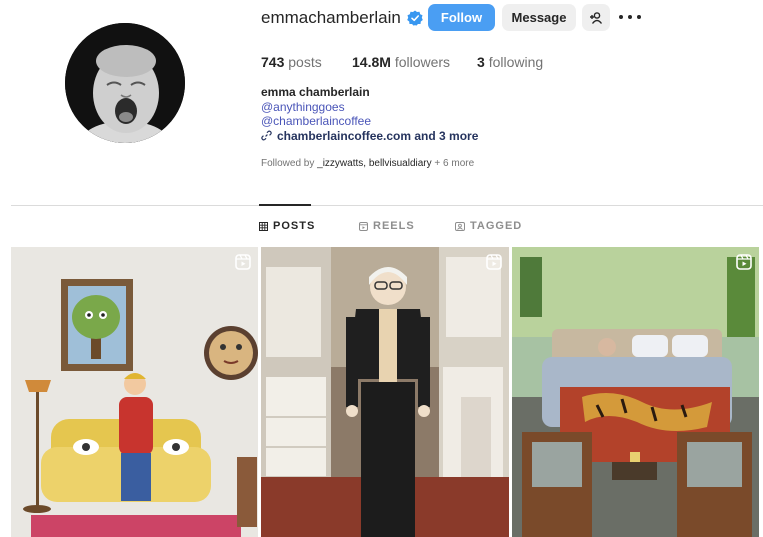  What do you see at coordinates (294, 226) in the screenshot?
I see `tab-posts-label: POSTS` at bounding box center [294, 226].